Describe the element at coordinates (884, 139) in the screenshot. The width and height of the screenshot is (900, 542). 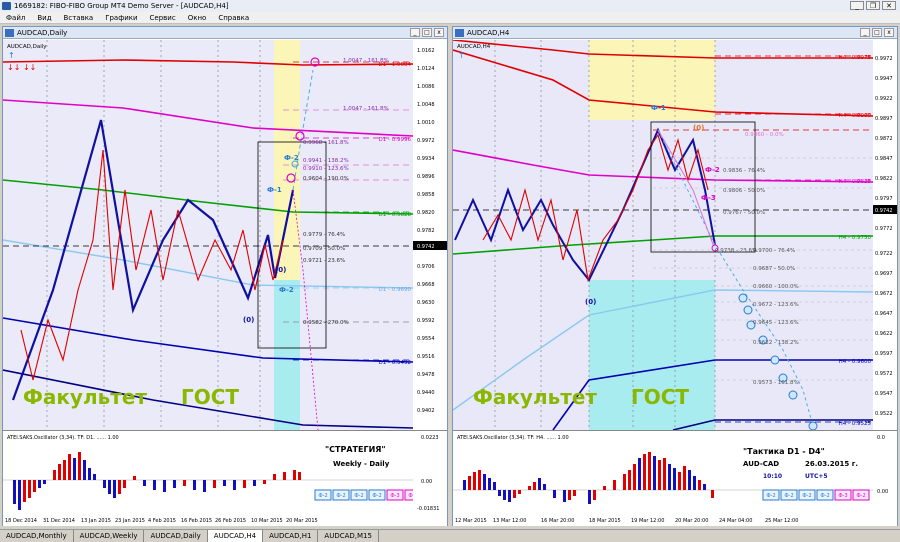
I see `price-tick: 0.9872` at that location.